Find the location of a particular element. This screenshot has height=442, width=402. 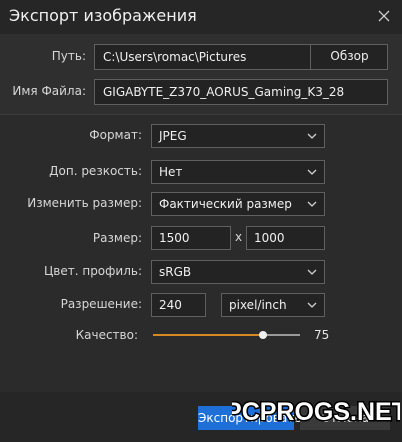

width-input: 1500 is located at coordinates (191, 238).